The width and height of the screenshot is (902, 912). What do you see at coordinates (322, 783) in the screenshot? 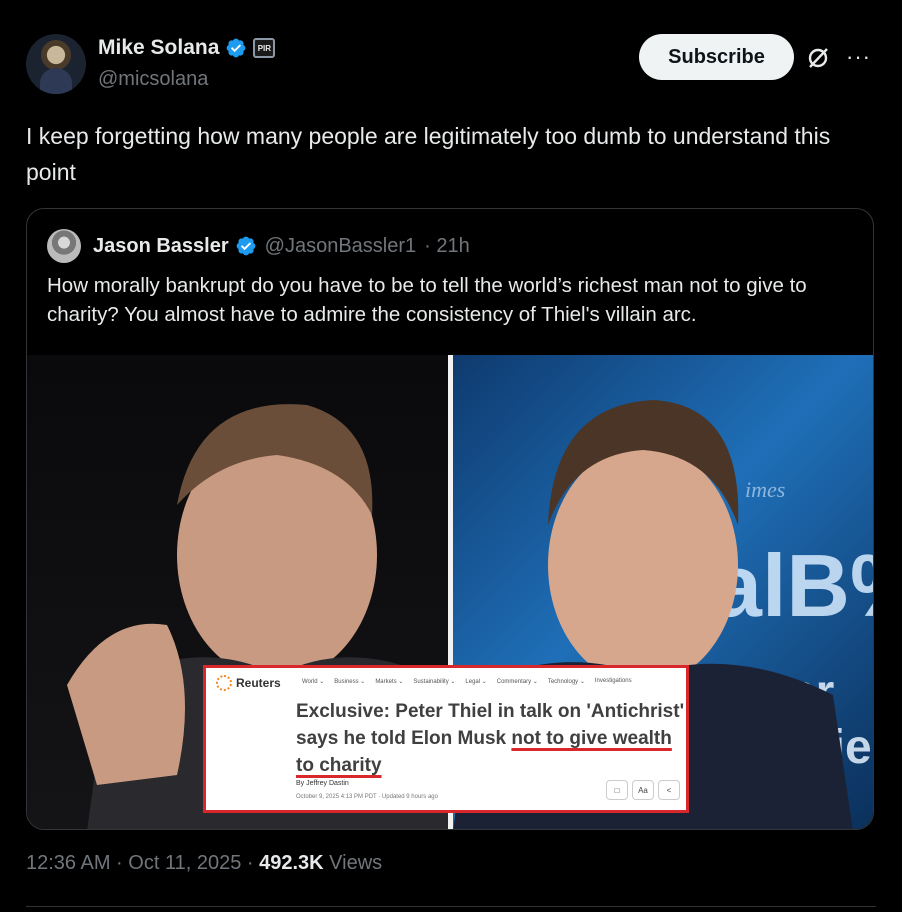
I see `reuters-byline: By Jeffrey Dastin` at bounding box center [322, 783].